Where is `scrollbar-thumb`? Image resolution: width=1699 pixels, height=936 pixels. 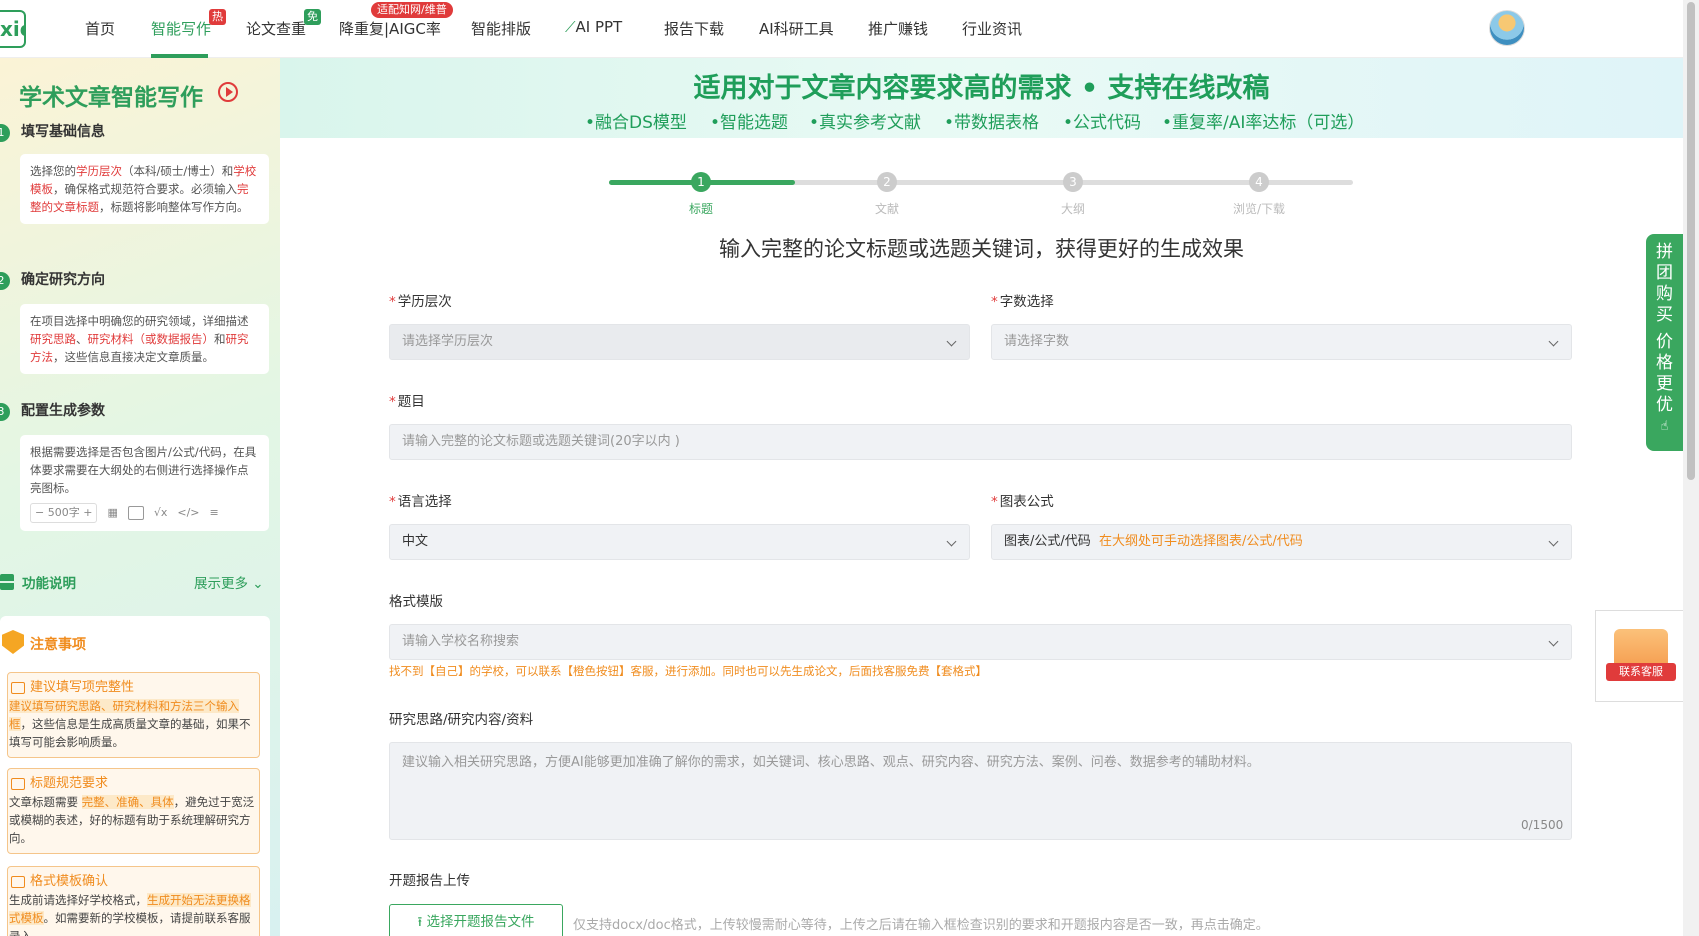 scrollbar-thumb is located at coordinates (1691, 241).